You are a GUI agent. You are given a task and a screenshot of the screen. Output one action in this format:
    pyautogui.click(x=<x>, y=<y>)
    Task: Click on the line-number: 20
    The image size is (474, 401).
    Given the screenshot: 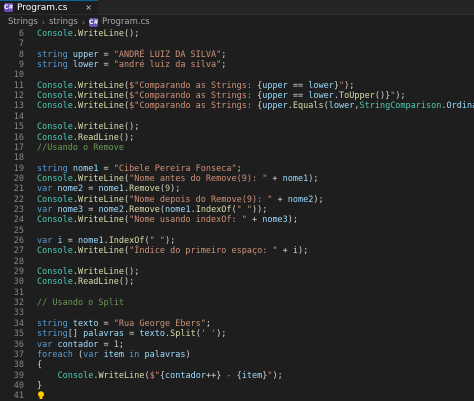 What is the action you would take?
    pyautogui.click(x=18, y=178)
    